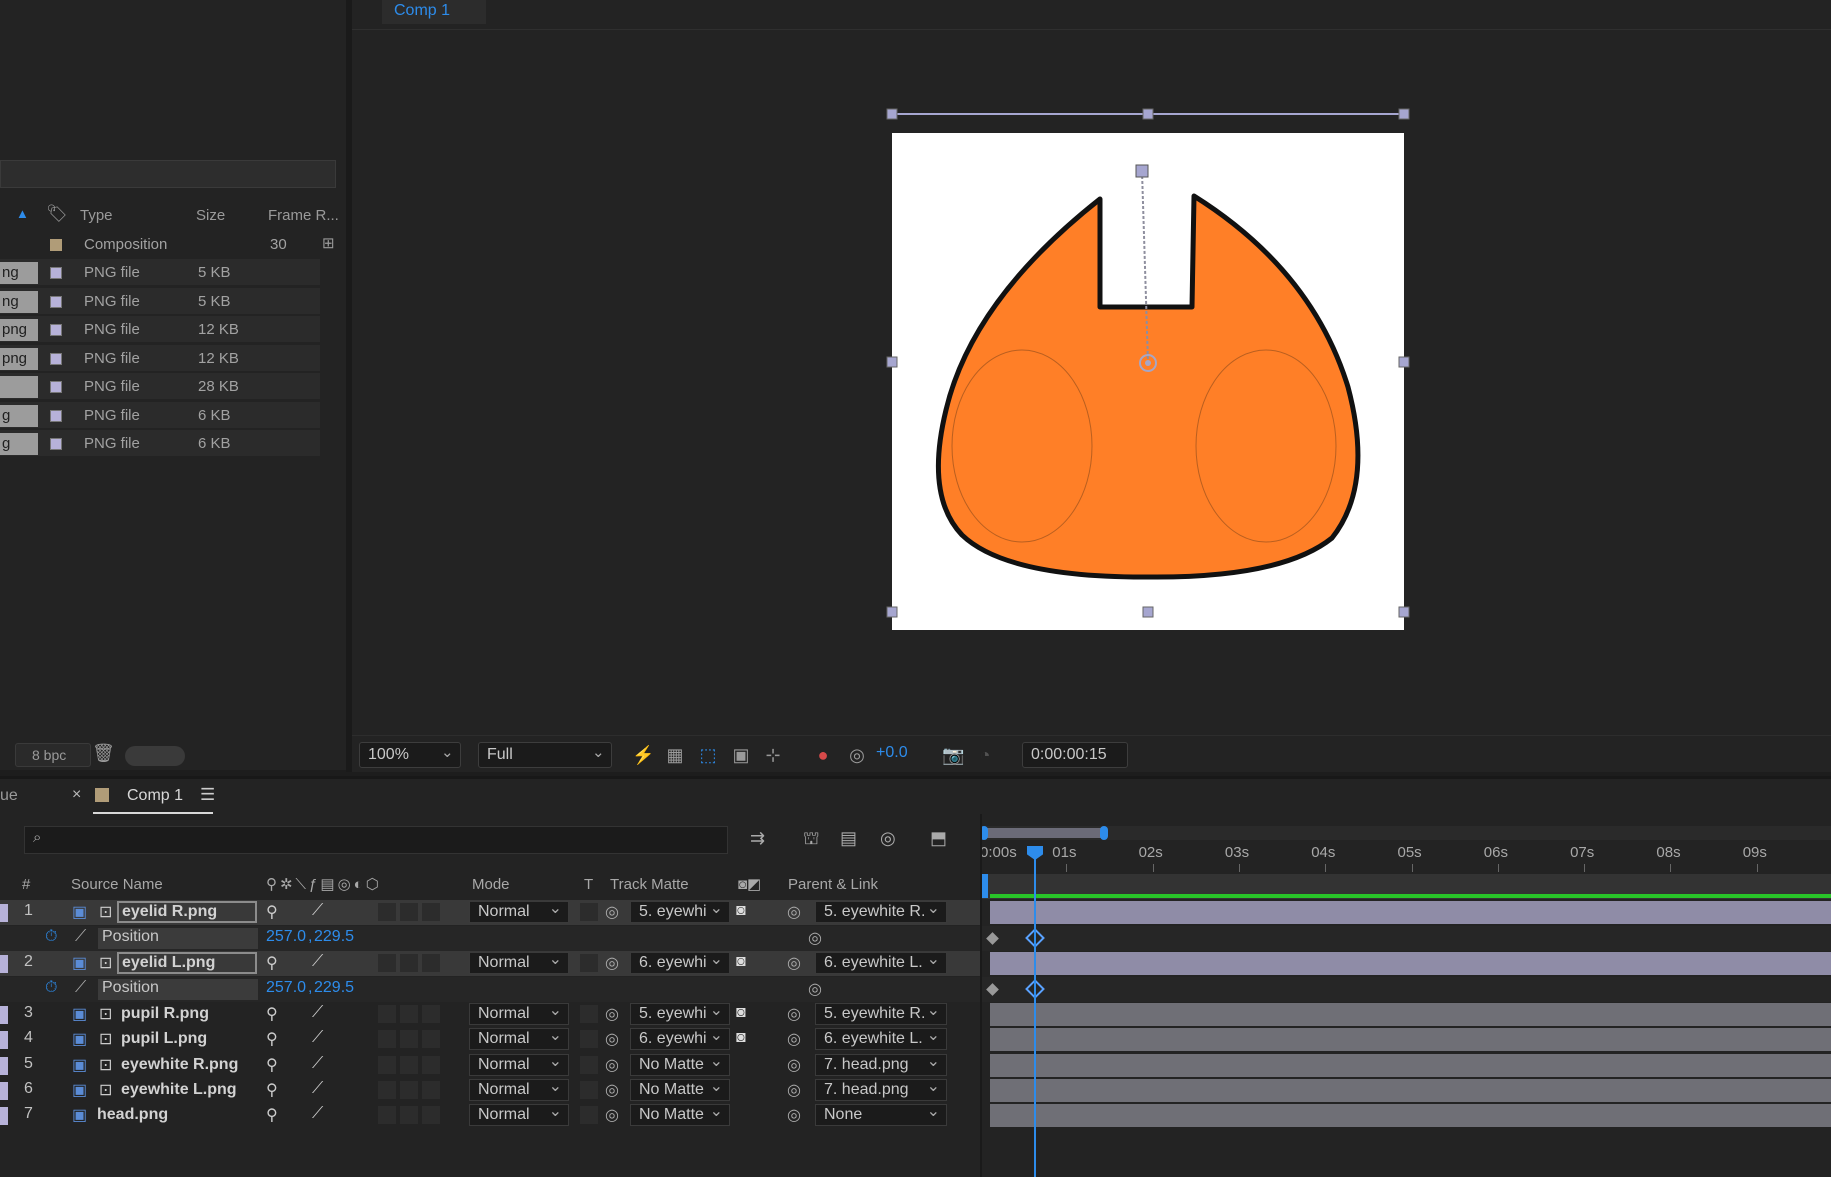  Describe the element at coordinates (22, 213) in the screenshot. I see `sort-ascending-icon: ▲` at that location.